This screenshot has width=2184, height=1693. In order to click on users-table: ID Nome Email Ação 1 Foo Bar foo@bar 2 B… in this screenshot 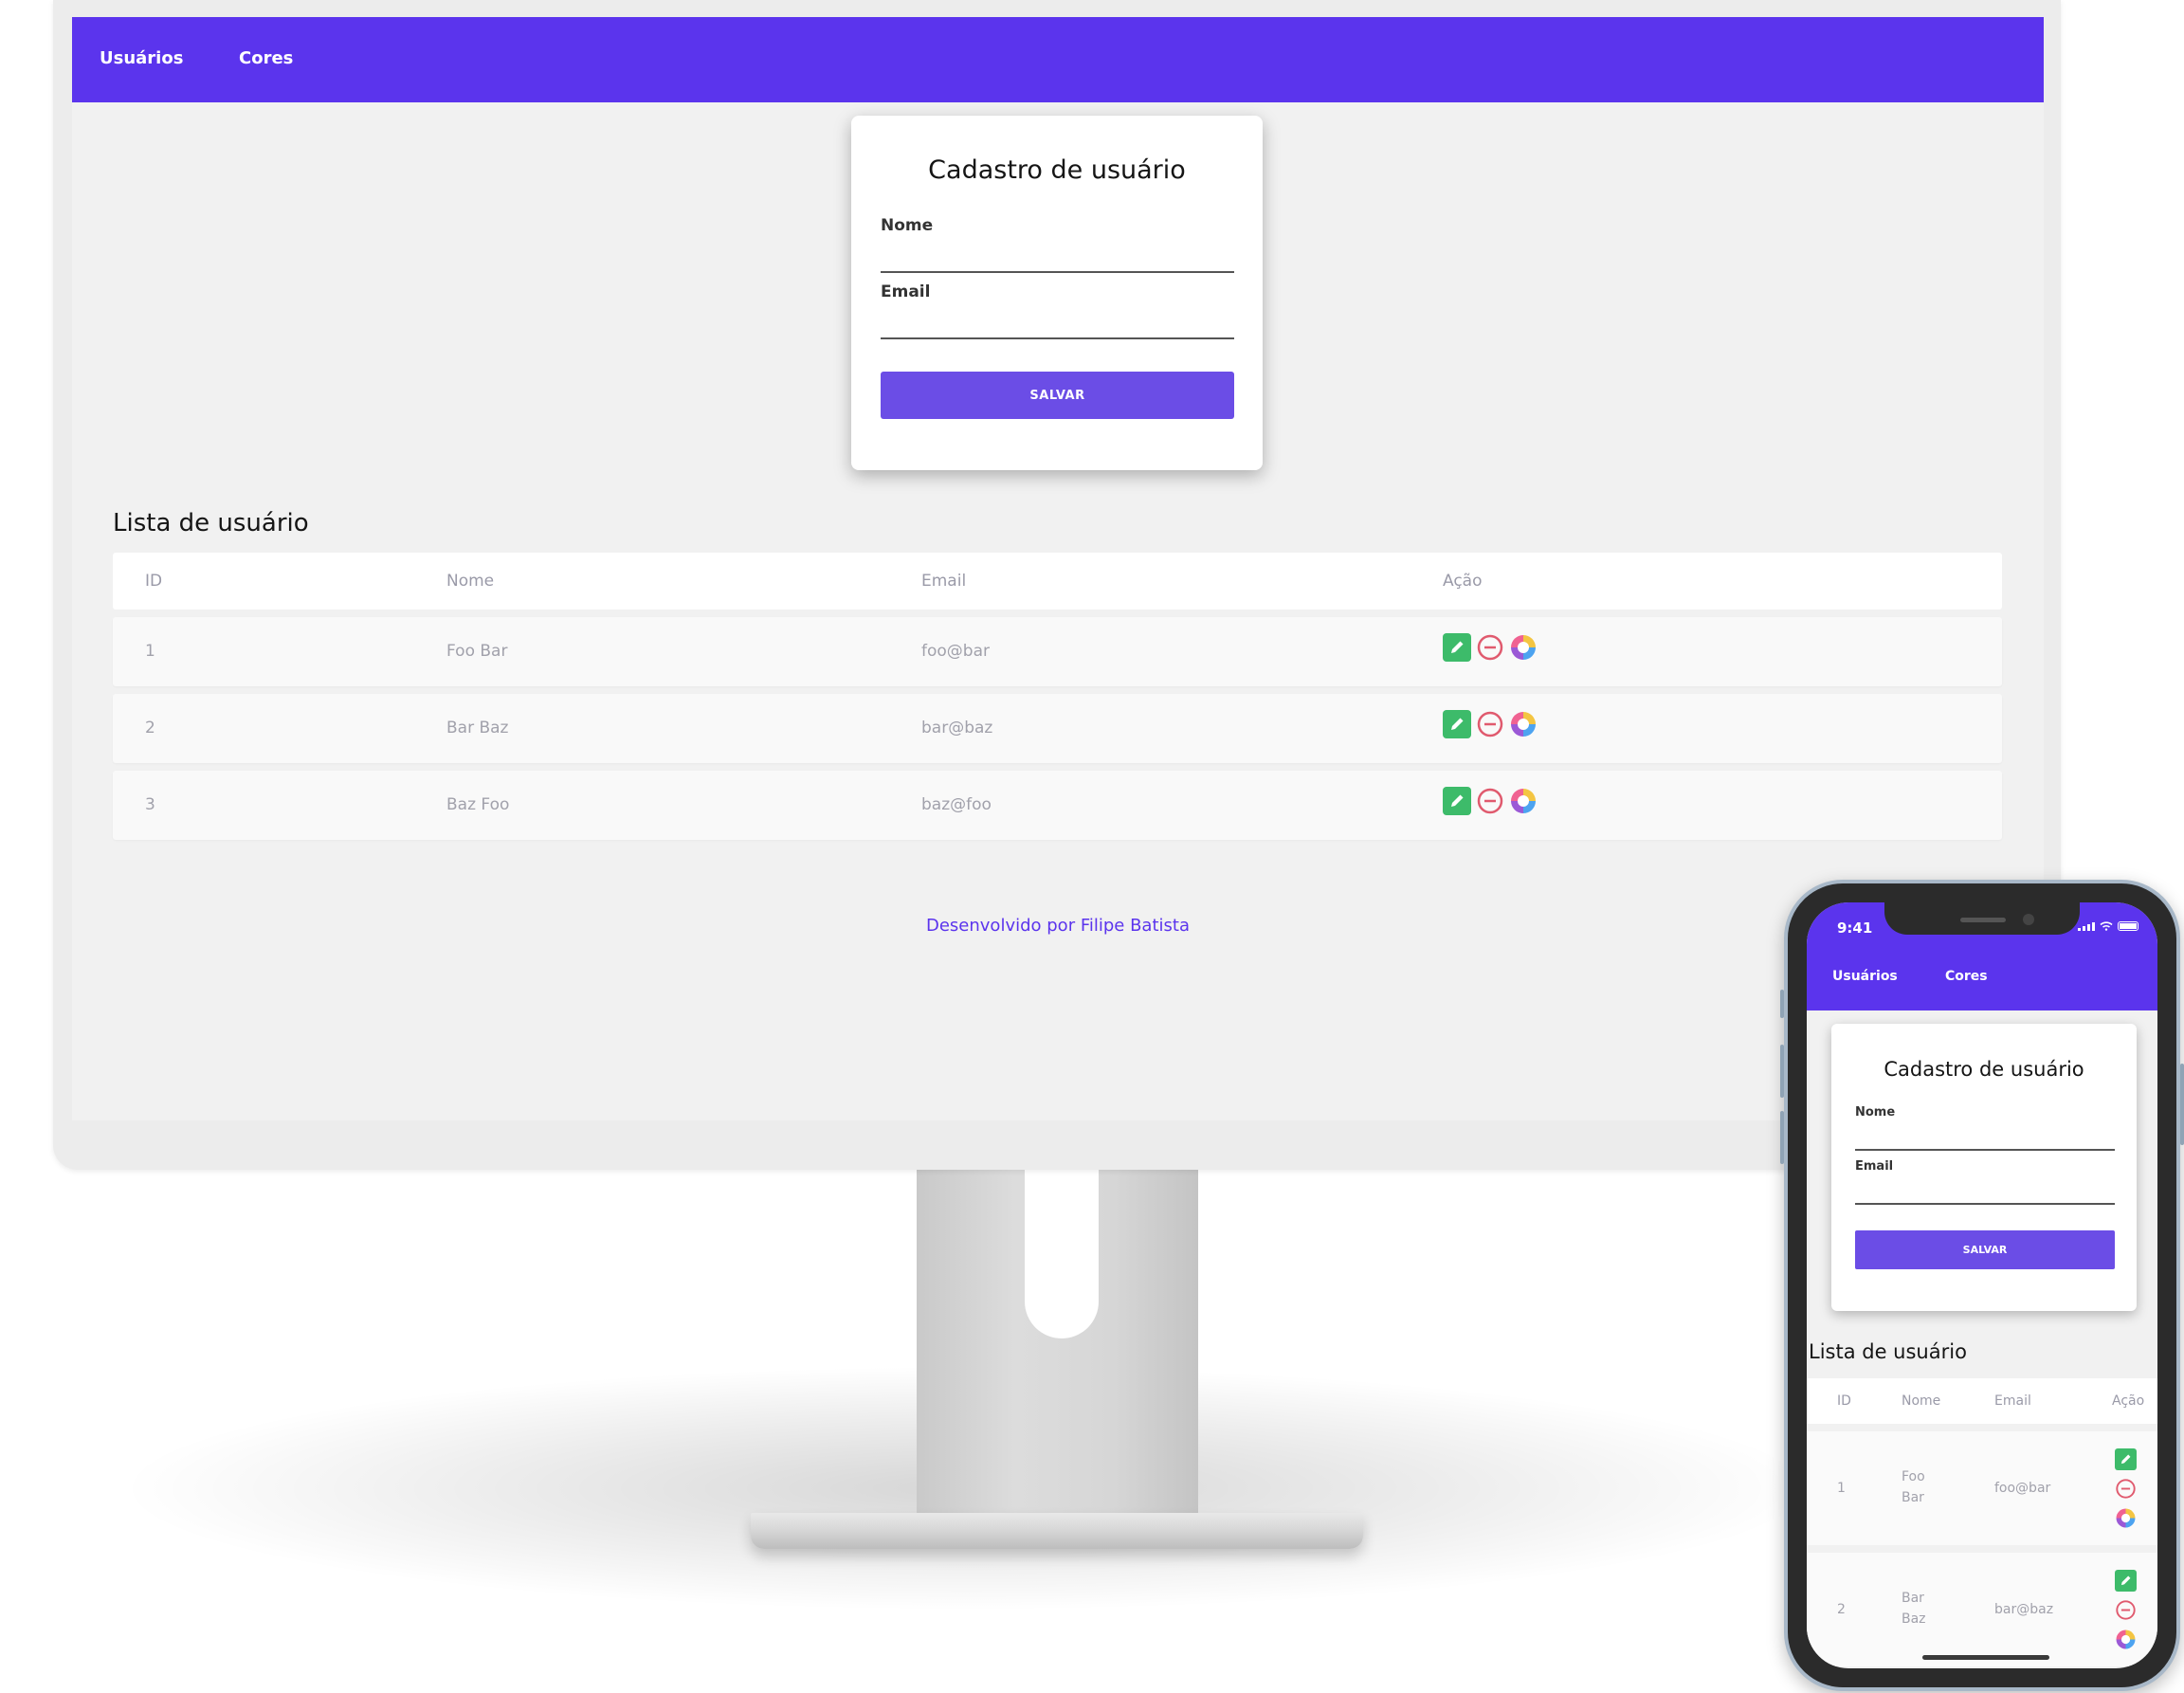, I will do `click(1057, 696)`.